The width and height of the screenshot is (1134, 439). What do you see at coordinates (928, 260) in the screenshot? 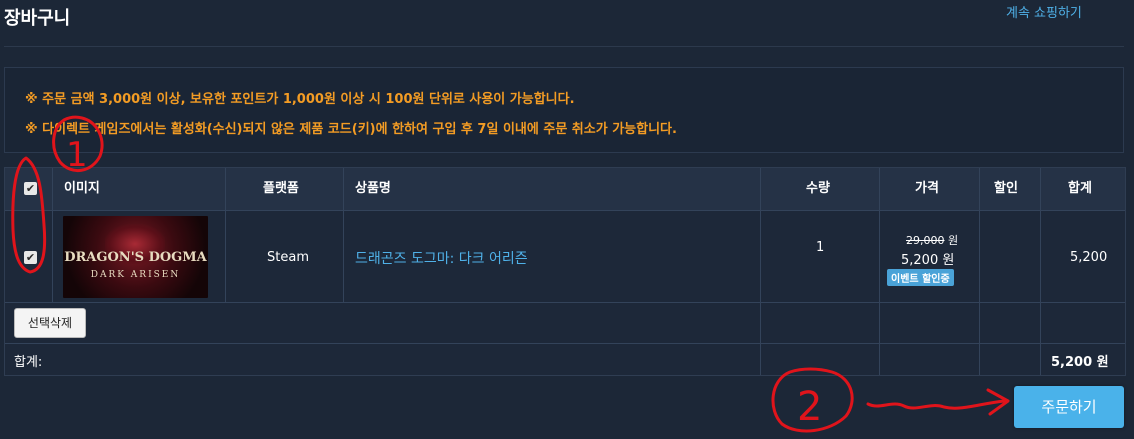
I see `sale-price: 5,200 원` at bounding box center [928, 260].